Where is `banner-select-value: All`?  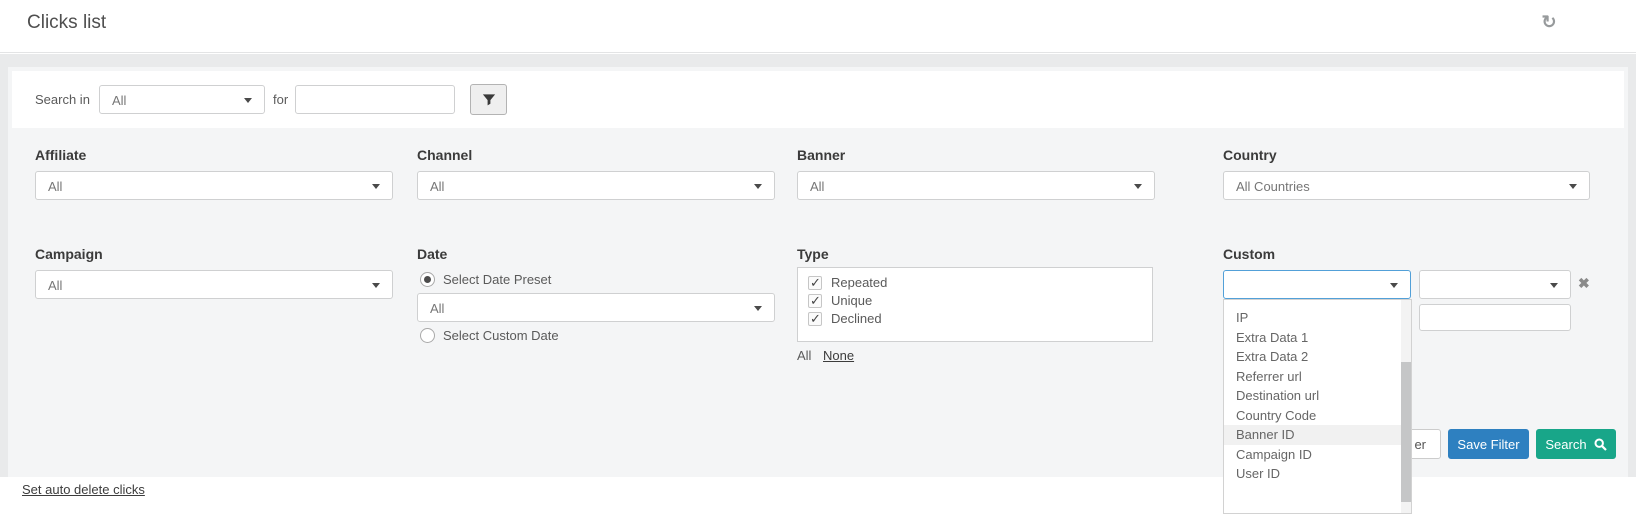
banner-select-value: All is located at coordinates (817, 186).